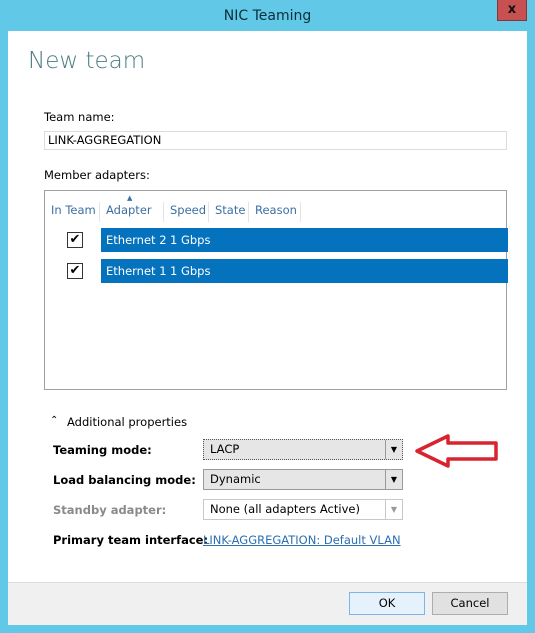  What do you see at coordinates (110, 510) in the screenshot?
I see `standby-adapter-label: Standby adapter:` at bounding box center [110, 510].